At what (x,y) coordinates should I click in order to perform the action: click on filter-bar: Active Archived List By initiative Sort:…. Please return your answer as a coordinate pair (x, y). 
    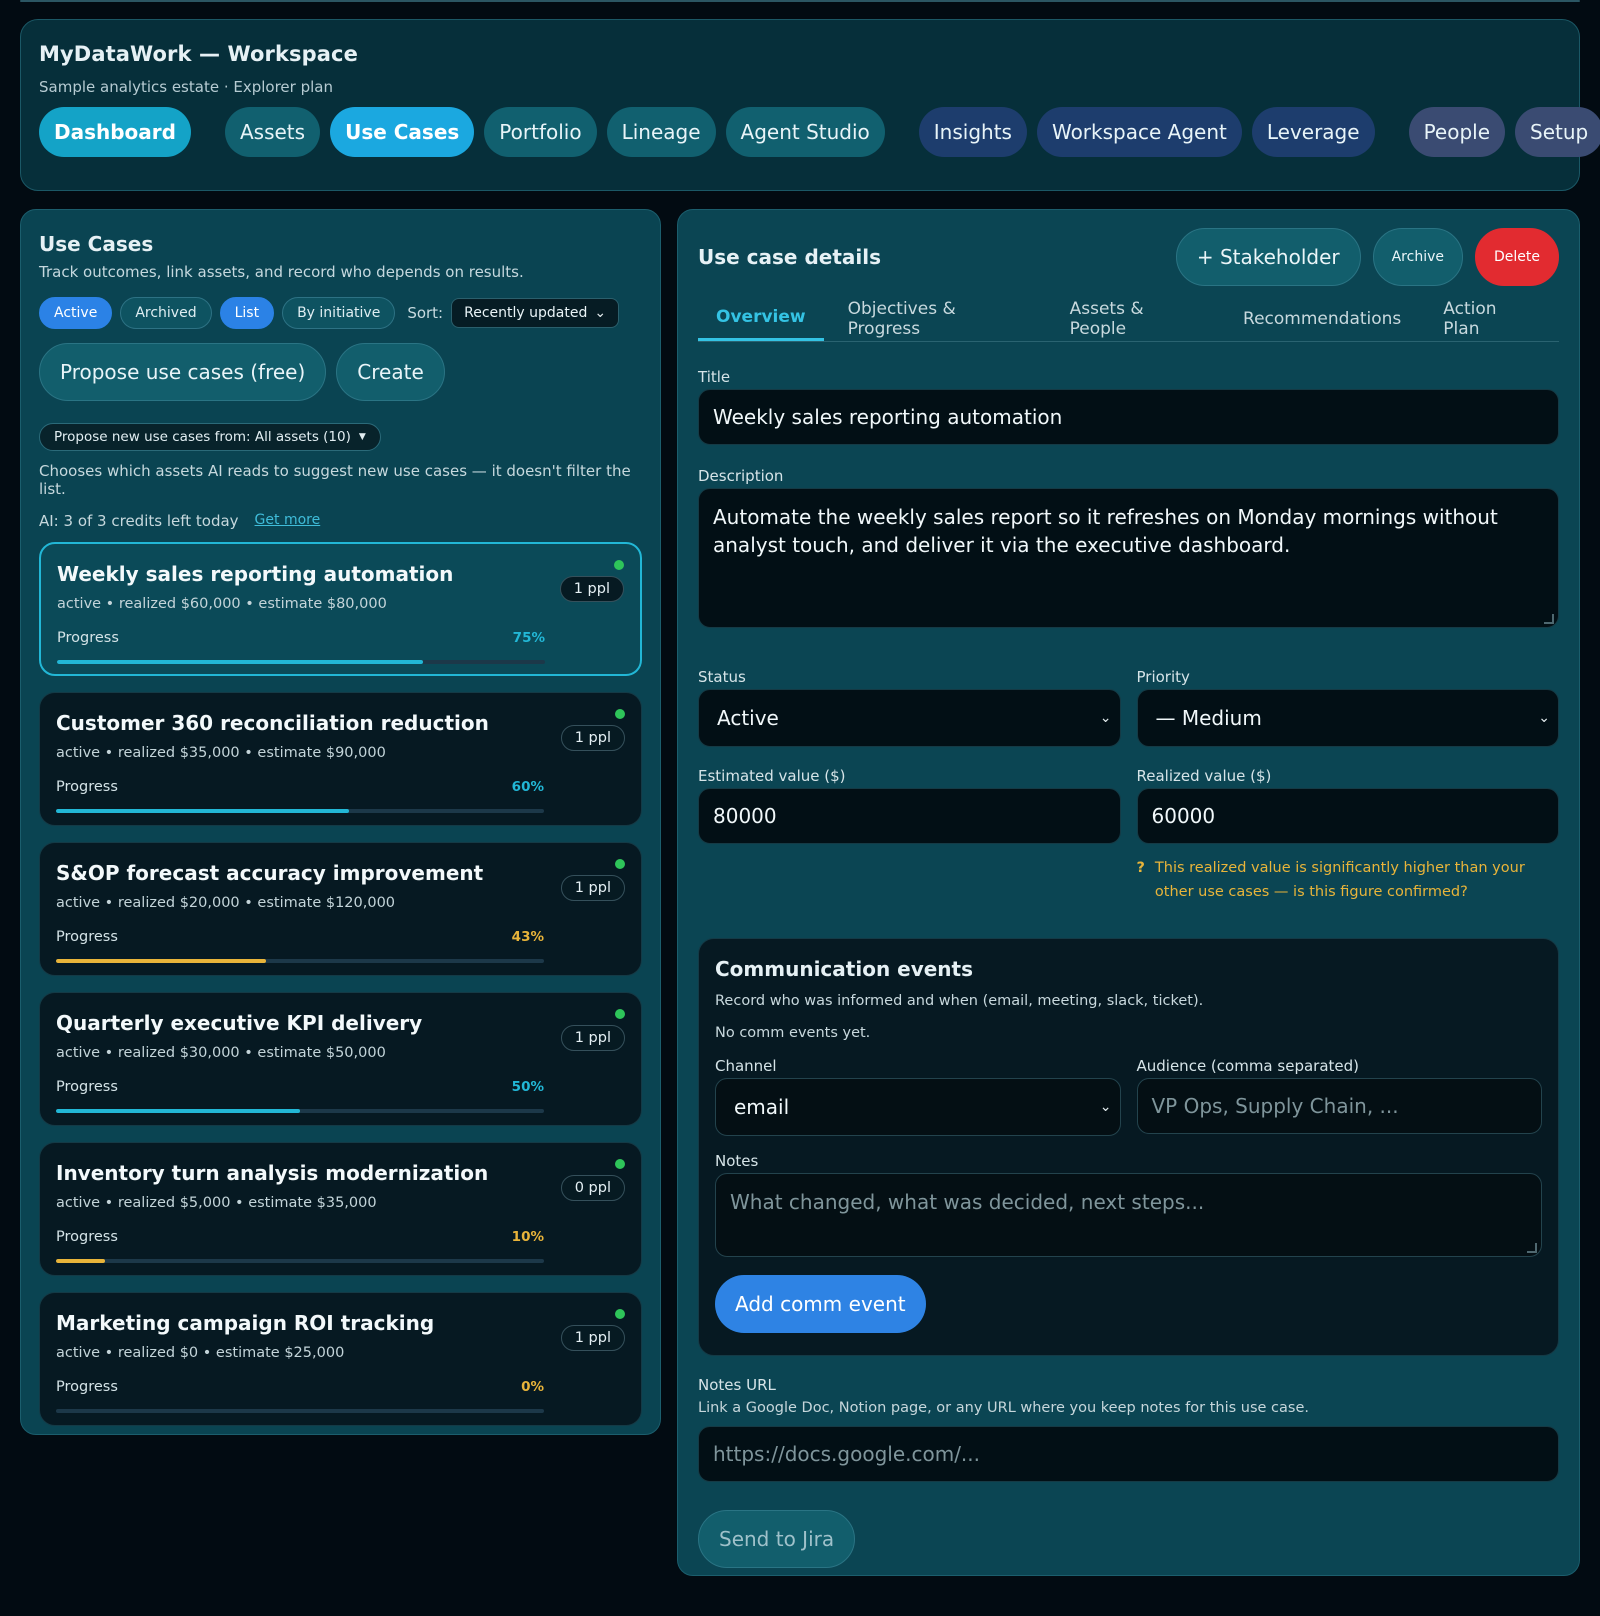
    Looking at the image, I should click on (340, 313).